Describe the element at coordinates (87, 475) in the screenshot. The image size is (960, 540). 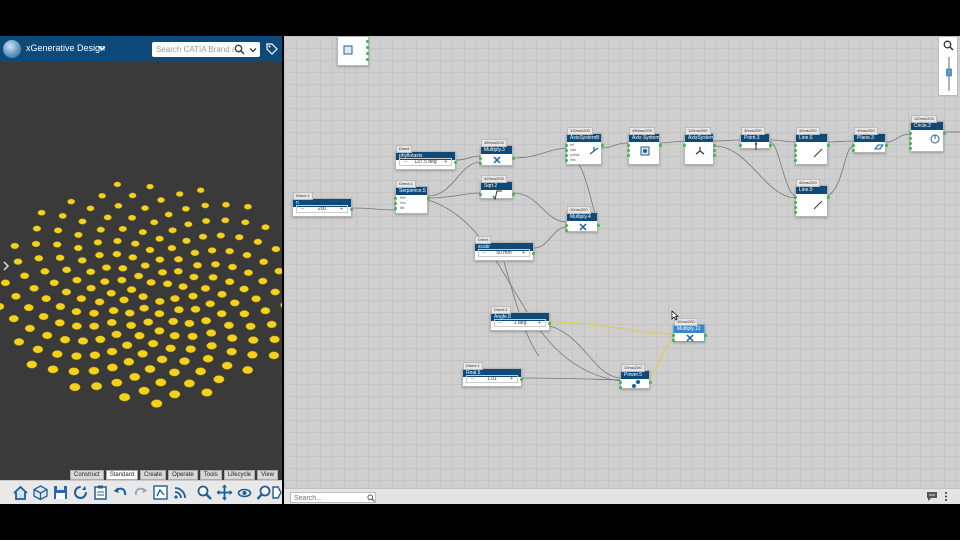
I see `tab-construct: Construct` at that location.